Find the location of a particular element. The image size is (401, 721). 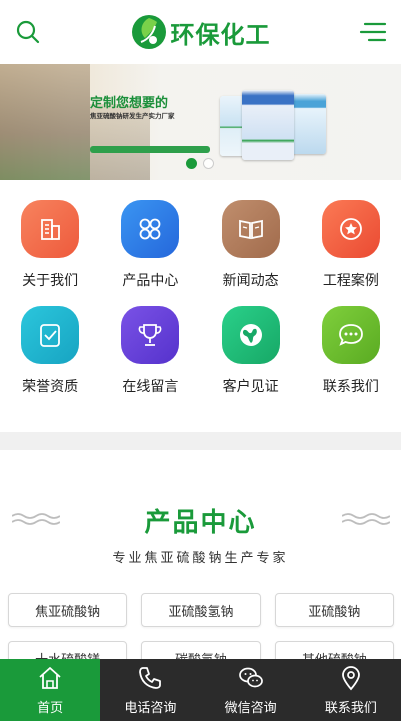

grid-item-message: 在线留言 is located at coordinates (150, 351).